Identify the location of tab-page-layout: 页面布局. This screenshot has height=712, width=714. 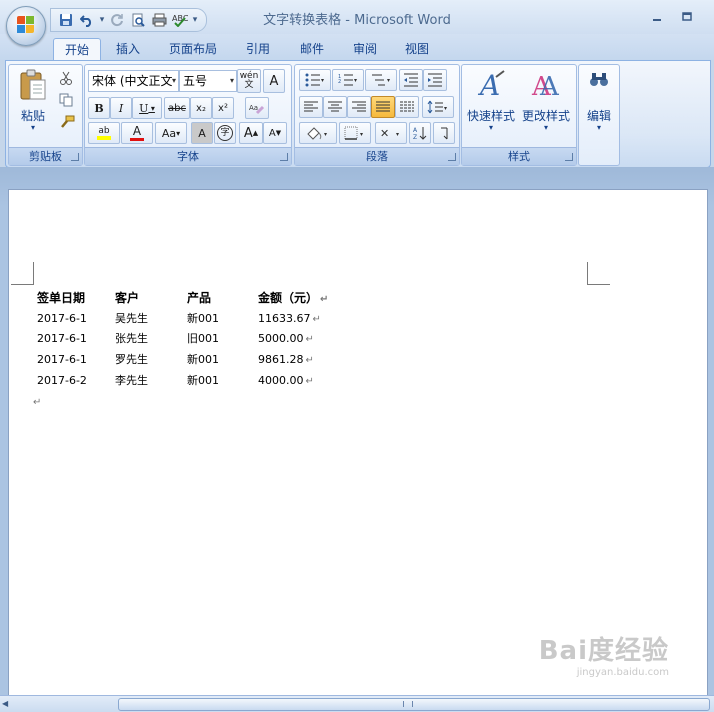
(193, 49).